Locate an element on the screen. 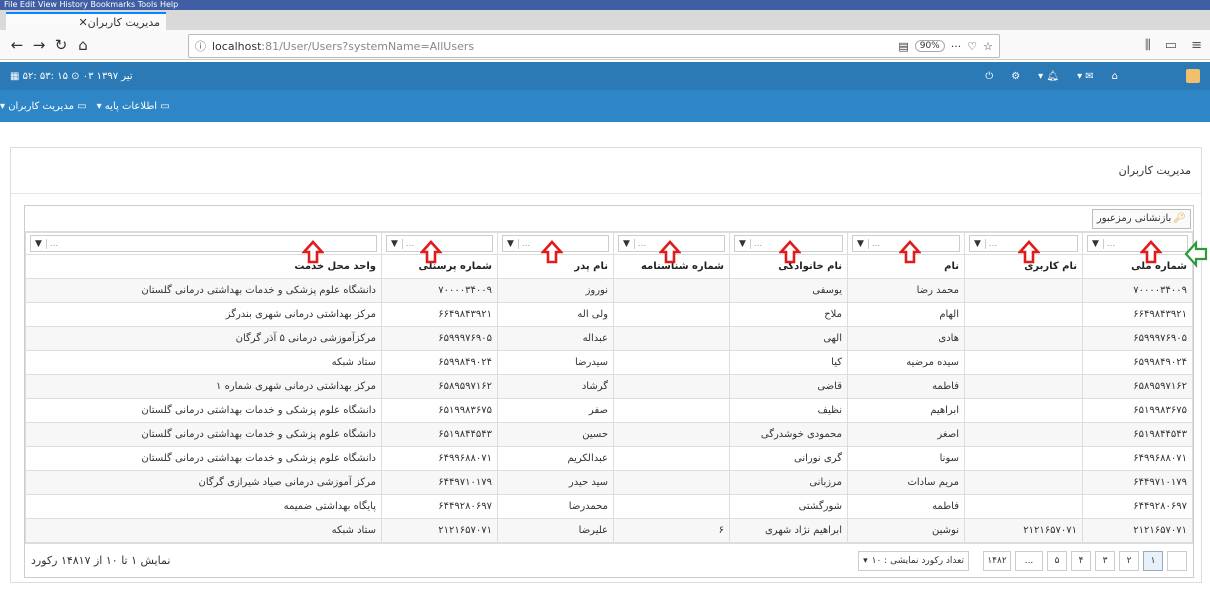  table-cell: مرکز بهداشتی درمانی شهری بندرگز is located at coordinates (203, 314).